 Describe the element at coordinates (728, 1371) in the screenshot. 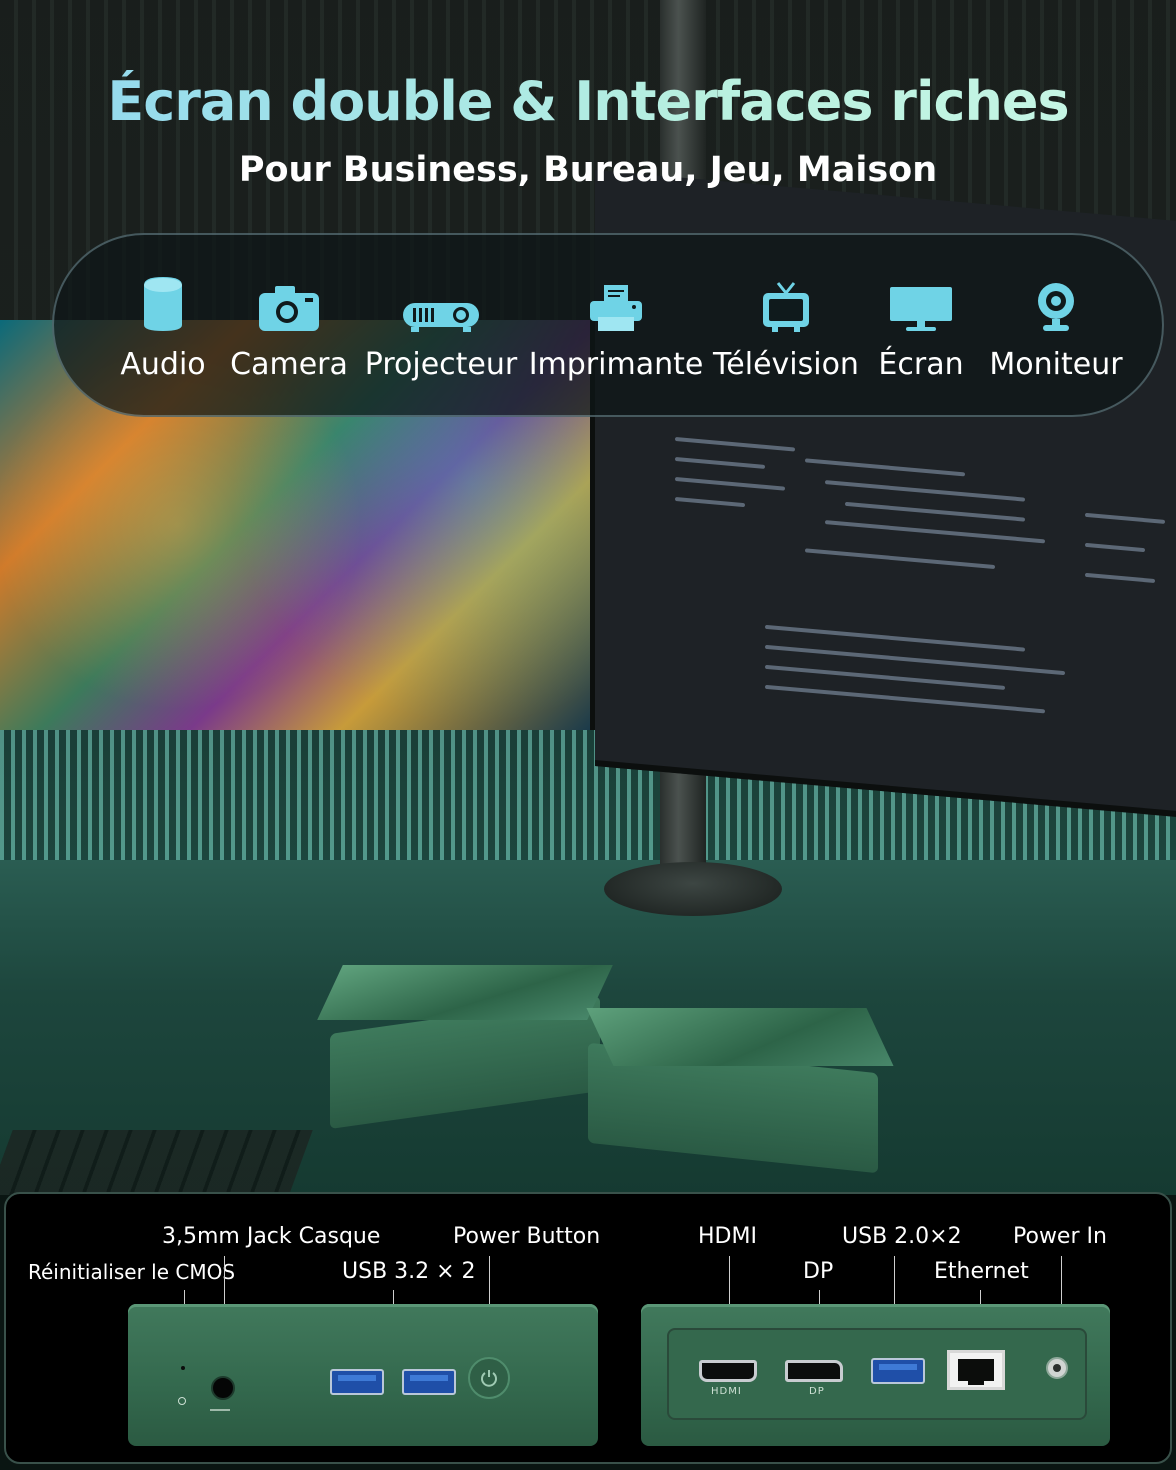

I see `hdmi-port` at that location.